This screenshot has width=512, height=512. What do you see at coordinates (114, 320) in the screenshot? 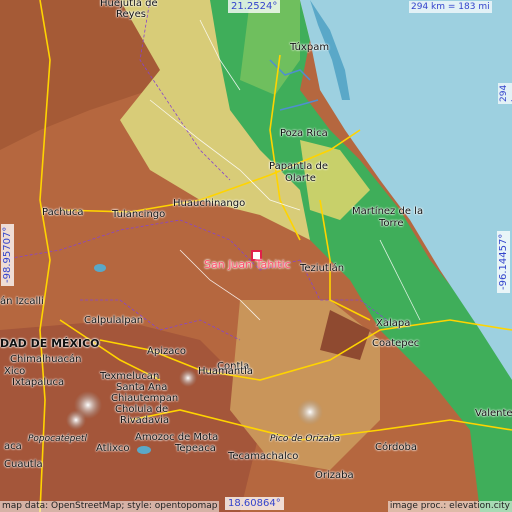
I see `place-label: Calpulalpan` at bounding box center [114, 320].